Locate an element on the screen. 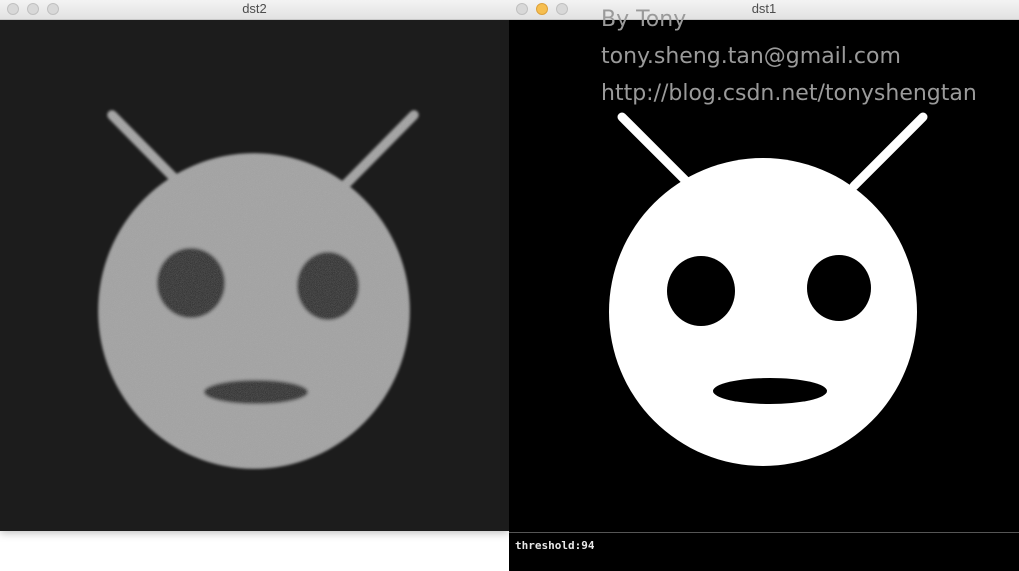 The image size is (1019, 571). window-title: dst1 is located at coordinates (764, 8).